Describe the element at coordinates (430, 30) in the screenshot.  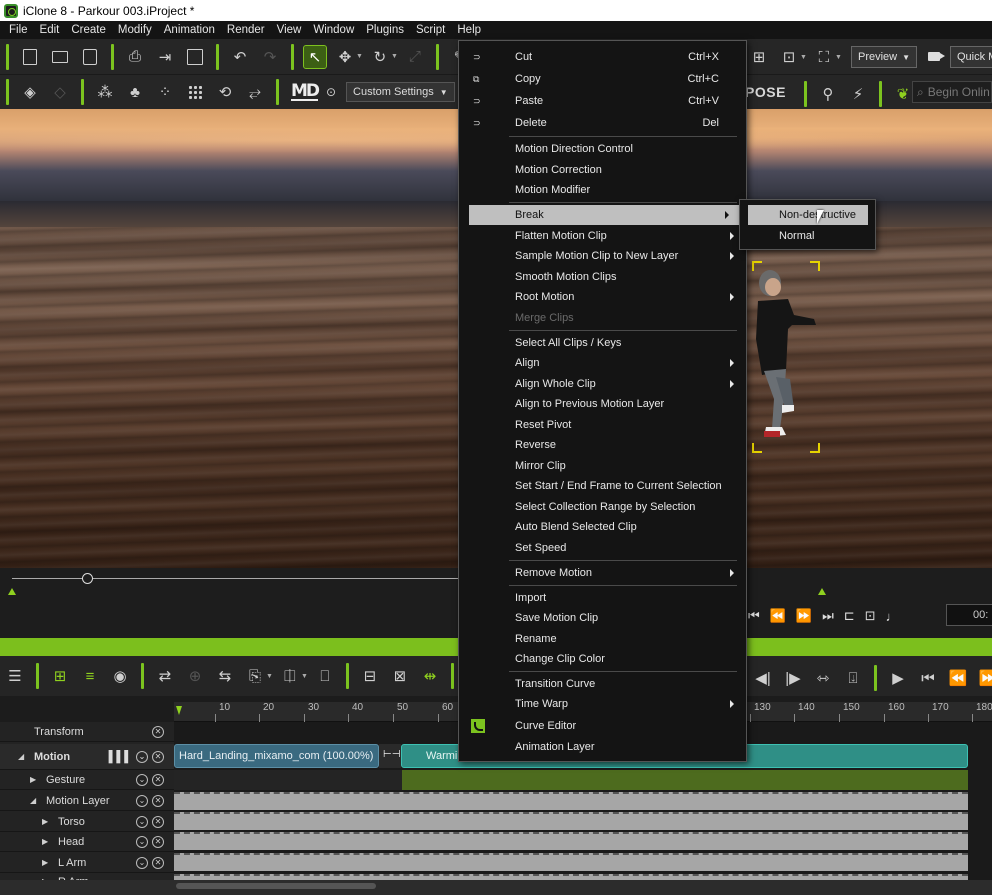
I see `menu-script: Script` at that location.